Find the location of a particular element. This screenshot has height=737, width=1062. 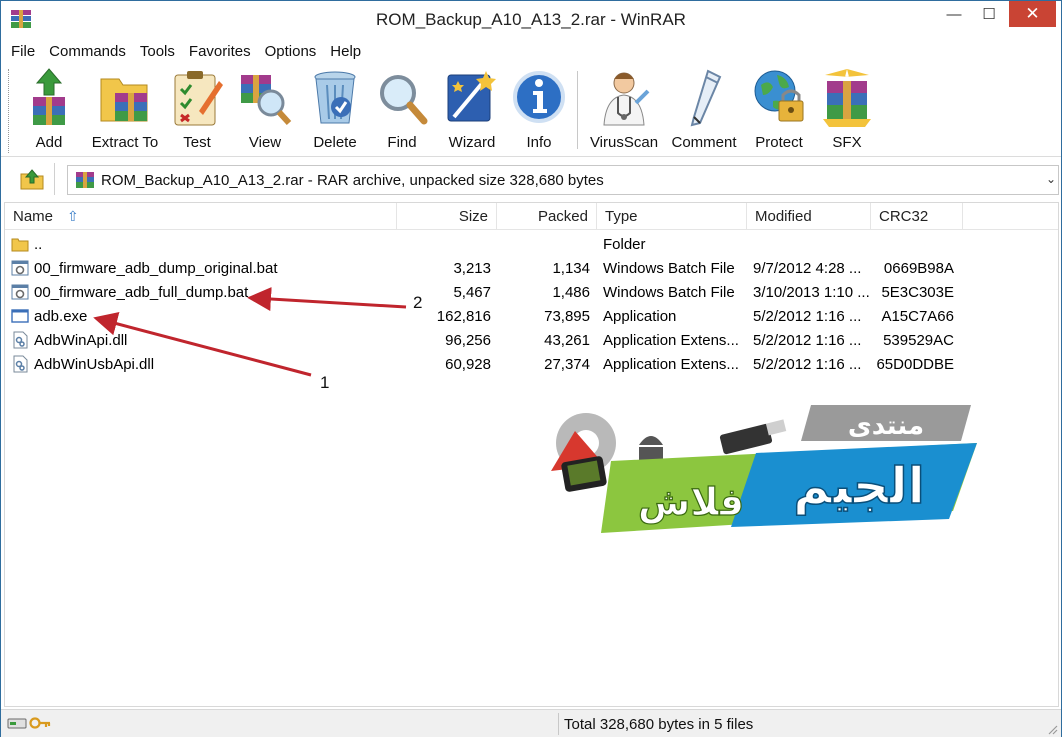

file-name: 00_firmware_adb_full_dump.bat is located at coordinates (141, 292).